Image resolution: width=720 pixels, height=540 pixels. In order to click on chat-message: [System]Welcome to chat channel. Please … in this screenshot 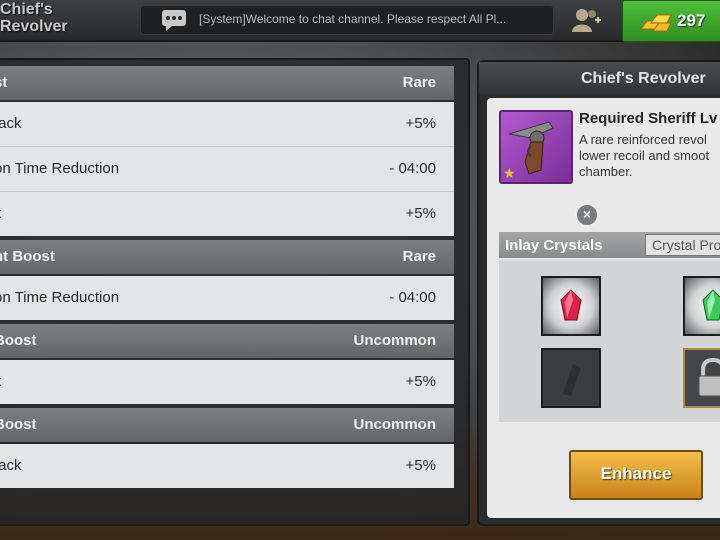, I will do `click(353, 19)`.